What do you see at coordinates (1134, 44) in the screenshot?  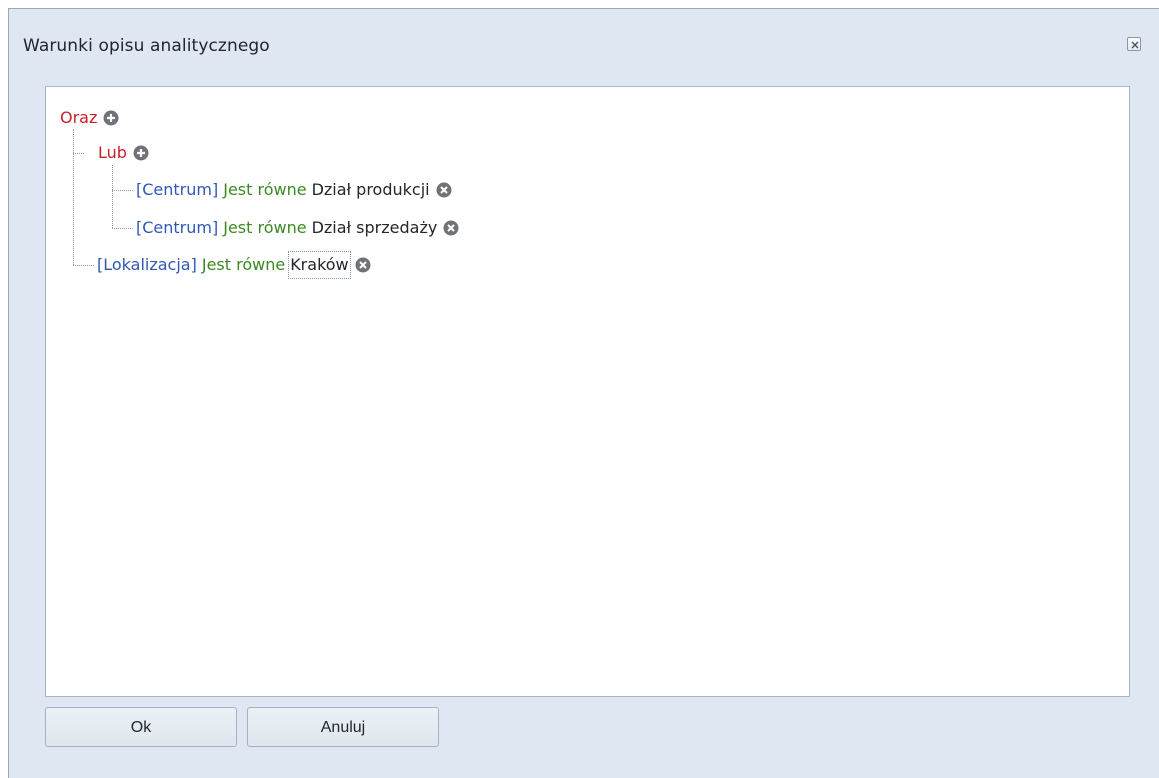 I see `close-window-icon` at bounding box center [1134, 44].